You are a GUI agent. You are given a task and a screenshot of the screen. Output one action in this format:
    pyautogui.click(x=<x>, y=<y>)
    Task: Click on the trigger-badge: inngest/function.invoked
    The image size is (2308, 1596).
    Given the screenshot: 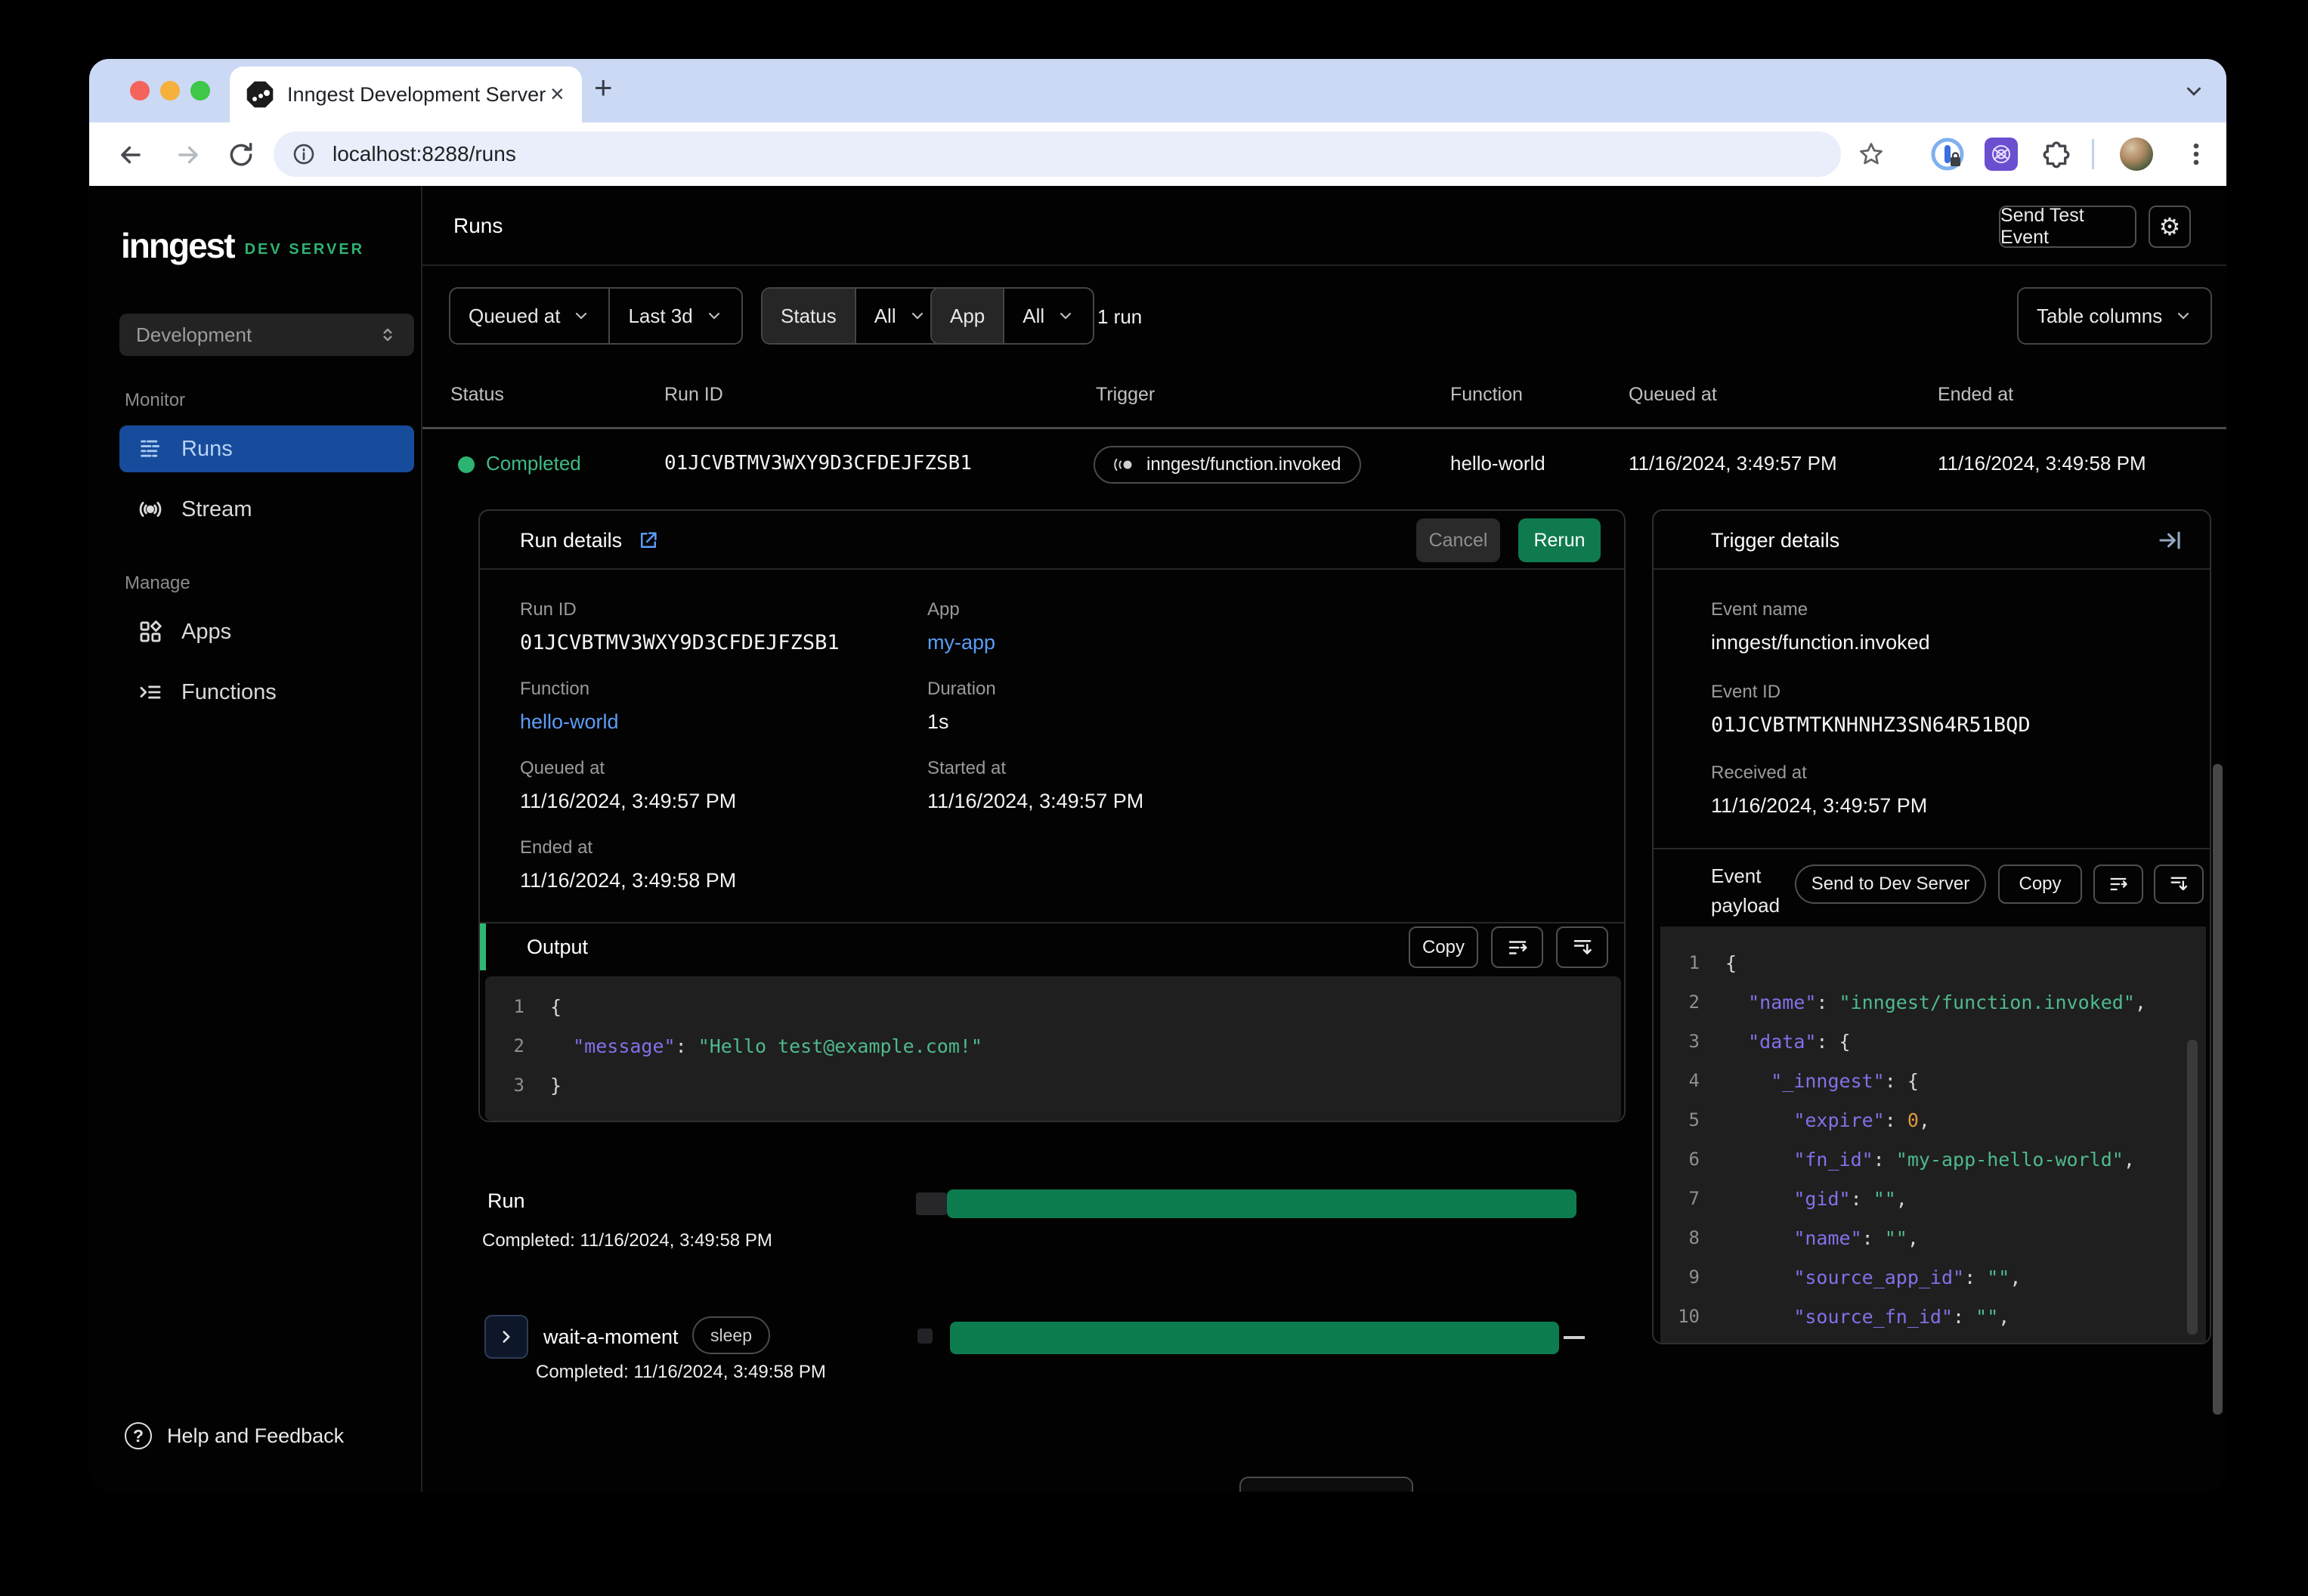 What is the action you would take?
    pyautogui.click(x=1227, y=465)
    